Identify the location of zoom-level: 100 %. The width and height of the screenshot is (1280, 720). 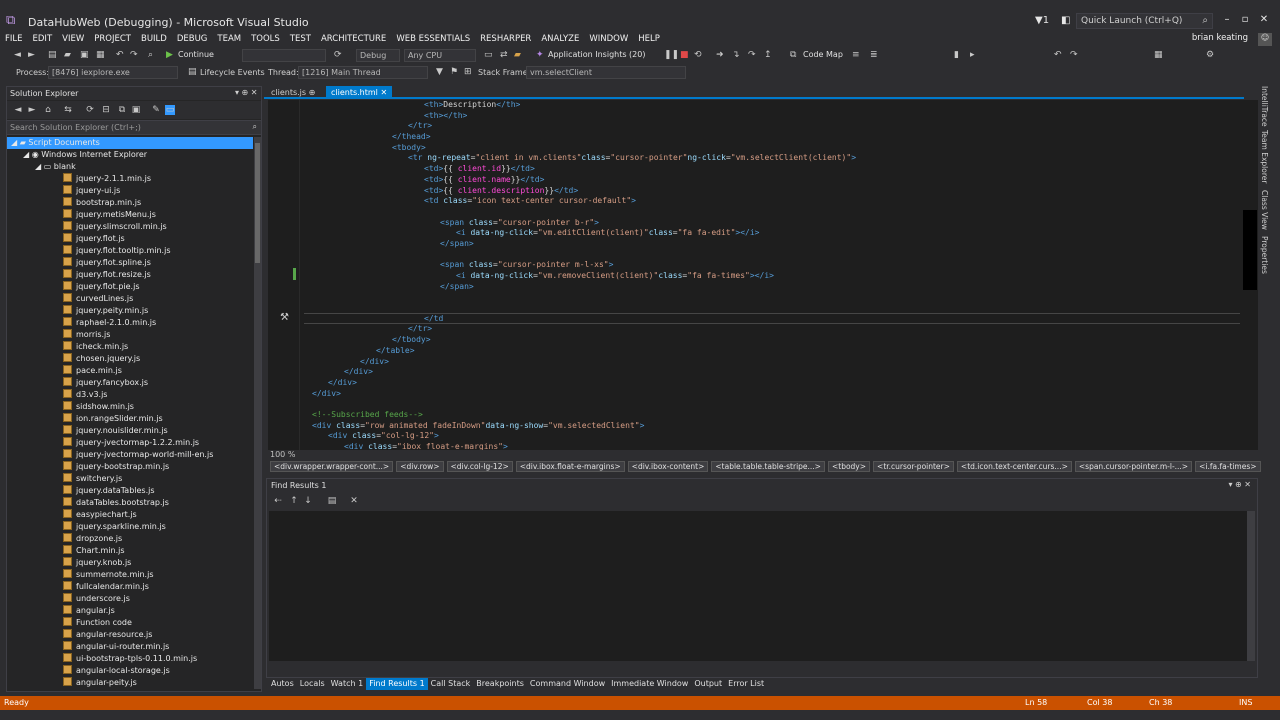
(754, 455).